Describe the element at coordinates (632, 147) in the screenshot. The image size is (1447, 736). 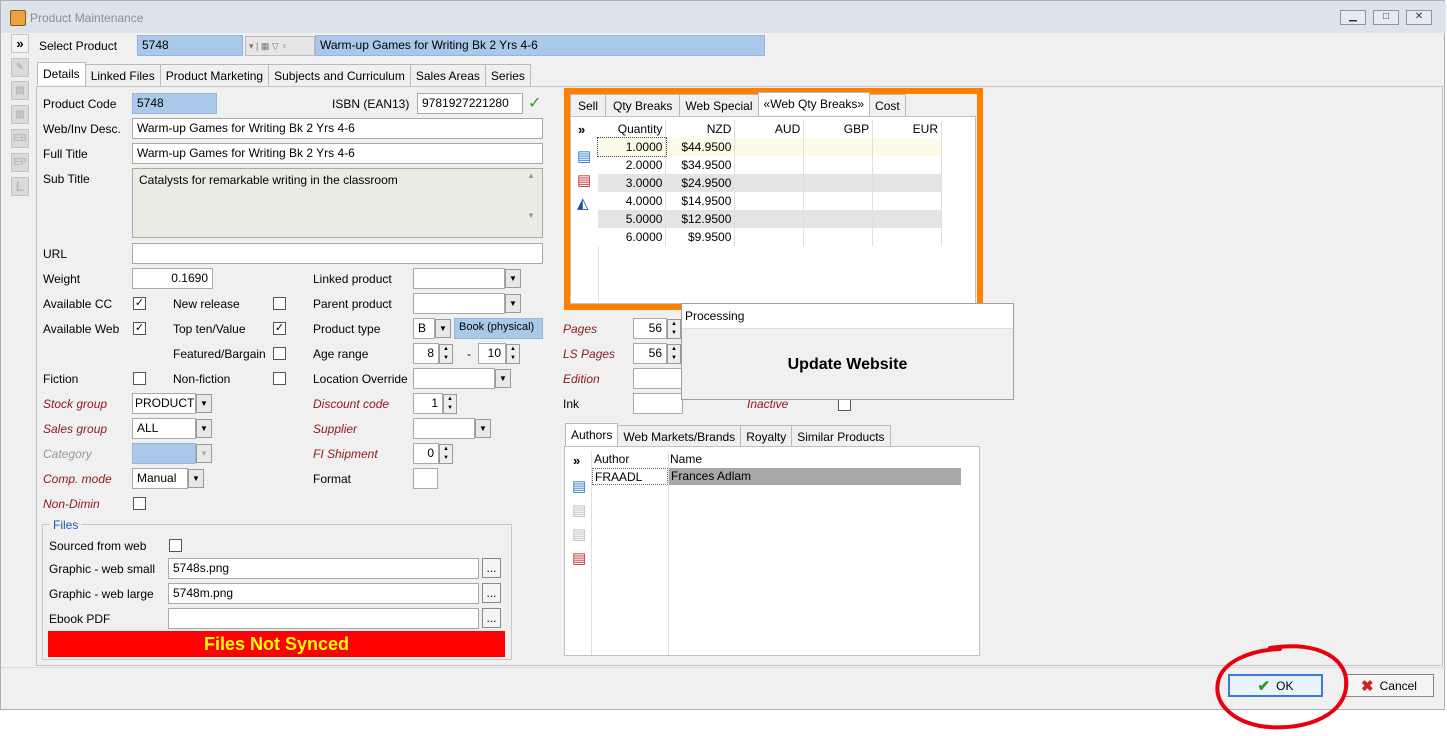
I see `price-cell: 1.0000` at that location.